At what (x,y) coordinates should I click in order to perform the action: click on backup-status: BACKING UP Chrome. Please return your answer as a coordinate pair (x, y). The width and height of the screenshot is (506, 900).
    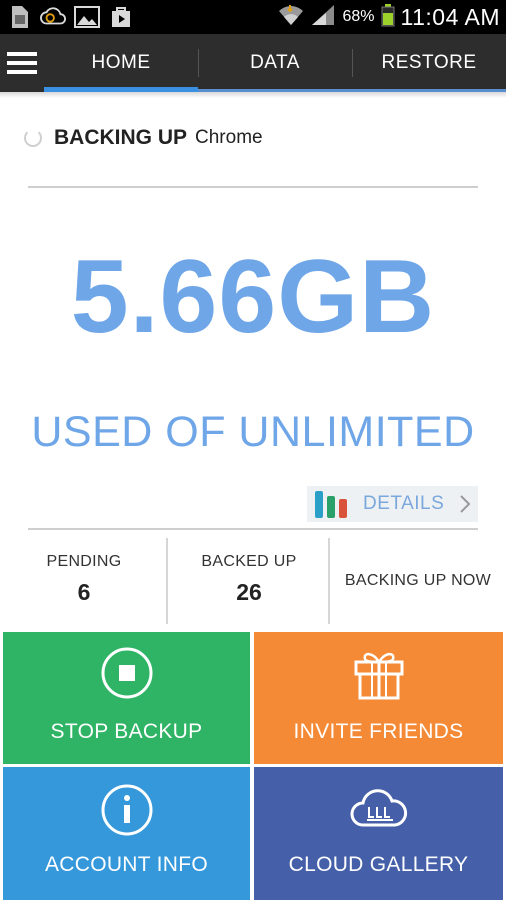
    Looking at the image, I should click on (143, 138).